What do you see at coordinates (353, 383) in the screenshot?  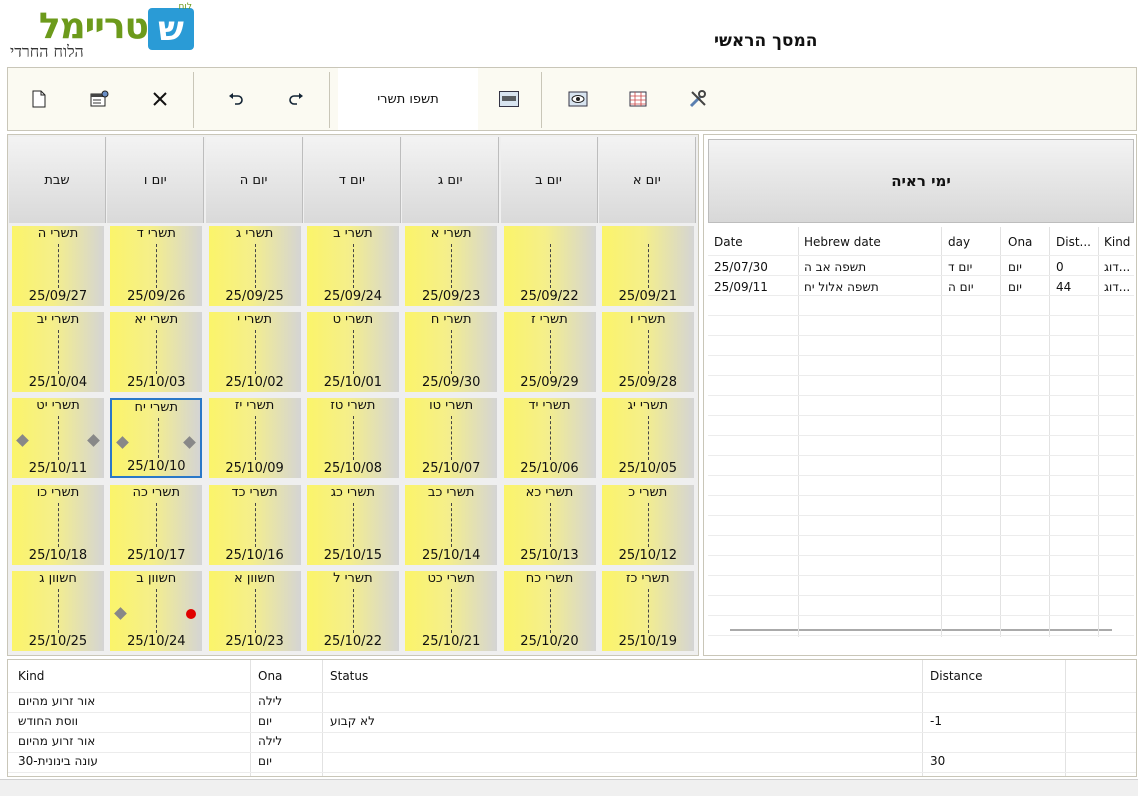 I see `gregorian-date-label: 25/10/01` at bounding box center [353, 383].